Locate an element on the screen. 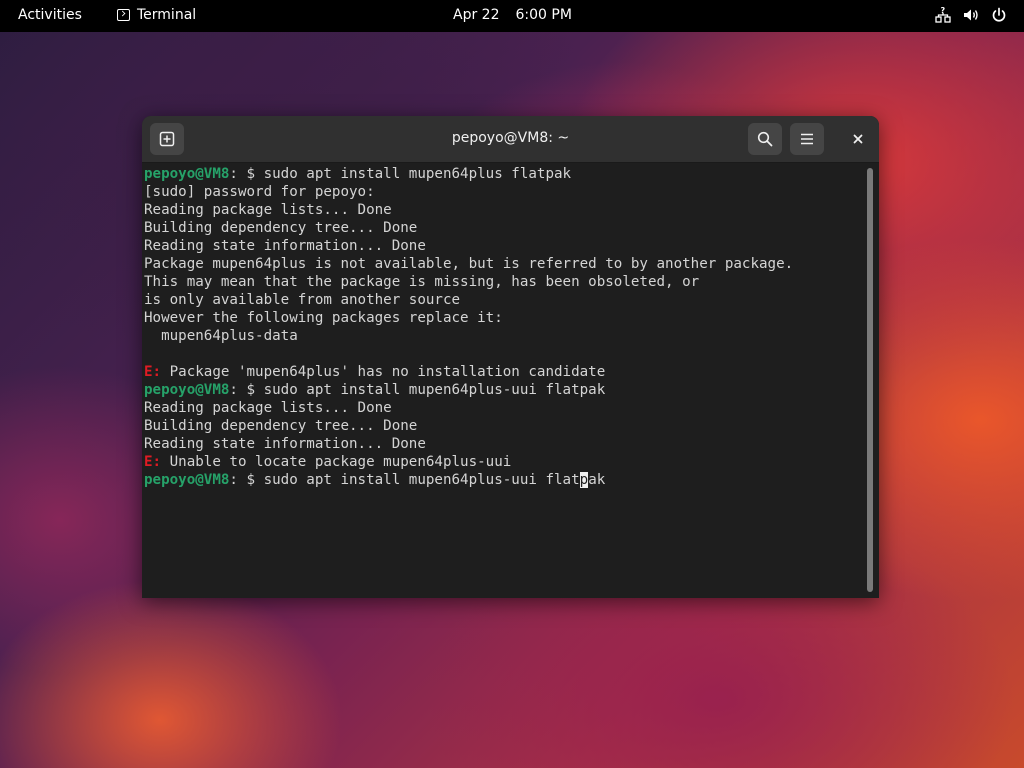  command-text: sudo apt install mupen64plus flatpak is located at coordinates (417, 174).